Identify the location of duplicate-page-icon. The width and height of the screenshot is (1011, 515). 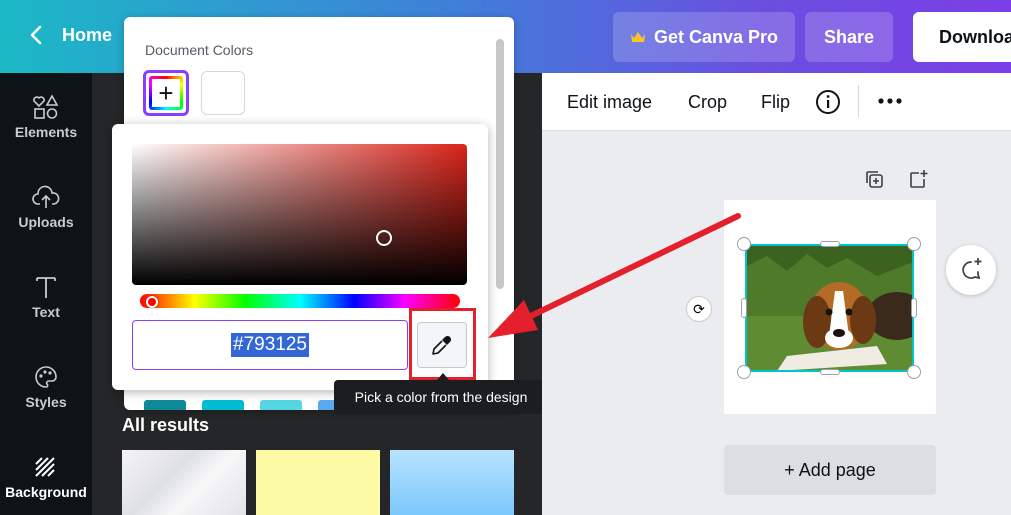
(875, 180).